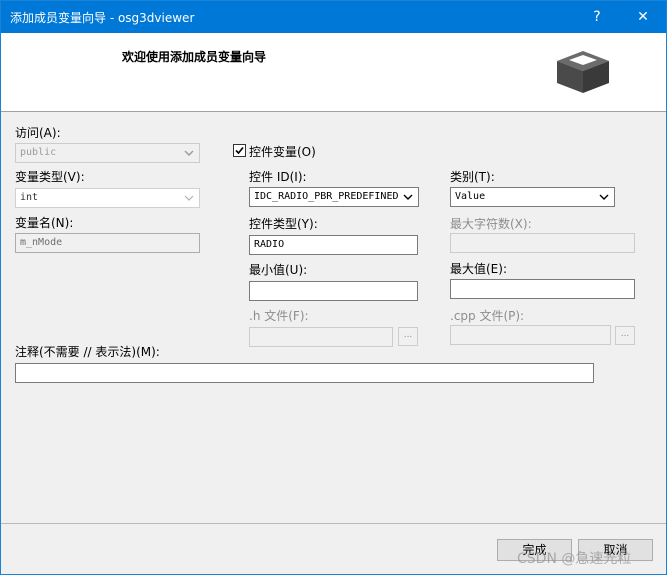 This screenshot has height=575, width=667. Describe the element at coordinates (304, 373) in the screenshot. I see `comment-field` at that location.